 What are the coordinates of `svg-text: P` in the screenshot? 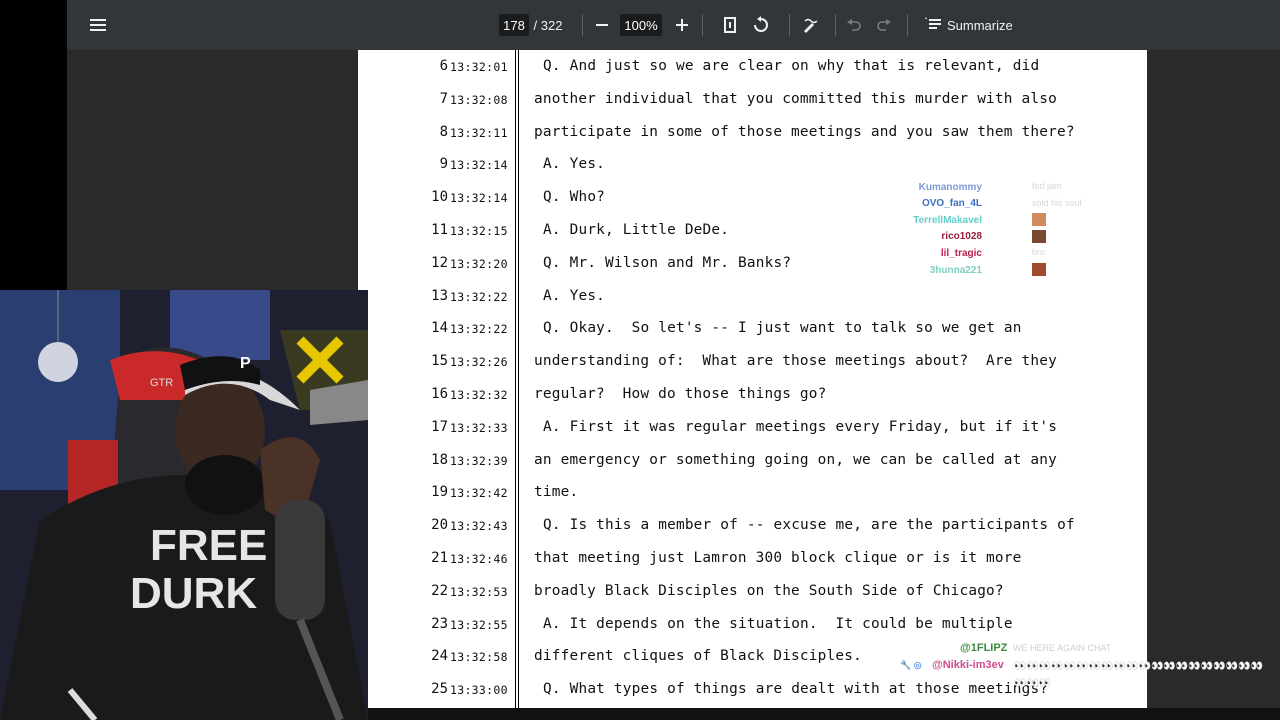 It's located at (245, 363).